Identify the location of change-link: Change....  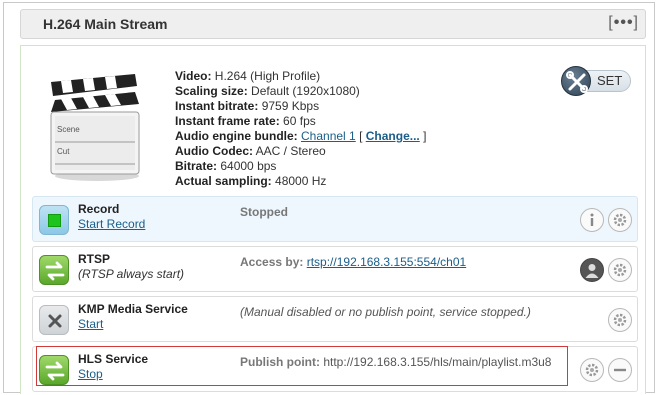
(393, 136).